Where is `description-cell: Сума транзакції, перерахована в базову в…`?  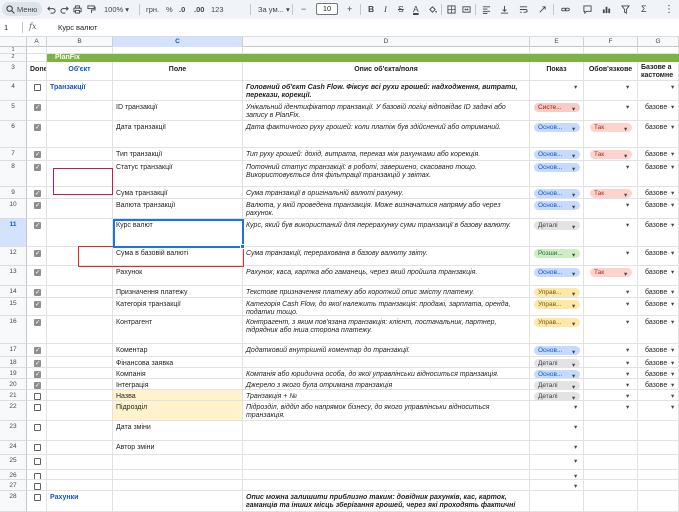
description-cell: Сума транзакції, перерахована в базову в… is located at coordinates (386, 256).